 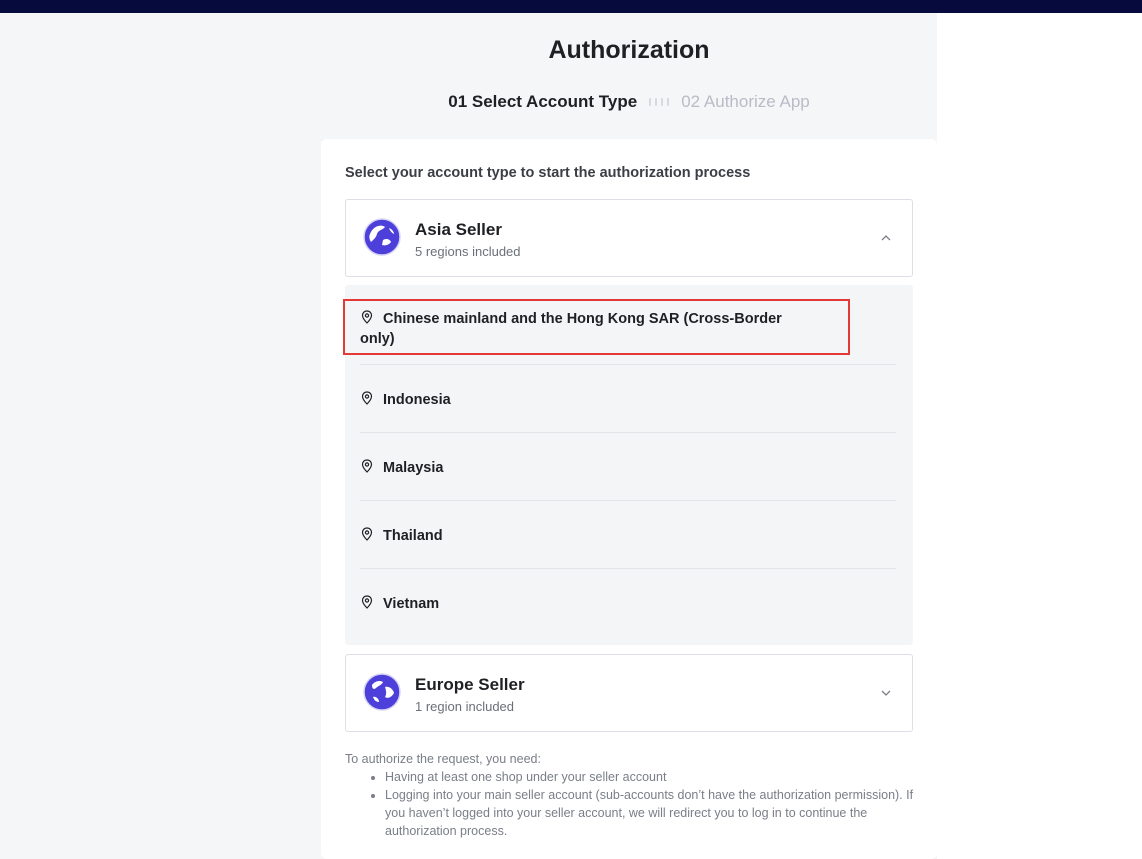 I want to click on europe-seller-regions-count: 1 region included, so click(x=465, y=706).